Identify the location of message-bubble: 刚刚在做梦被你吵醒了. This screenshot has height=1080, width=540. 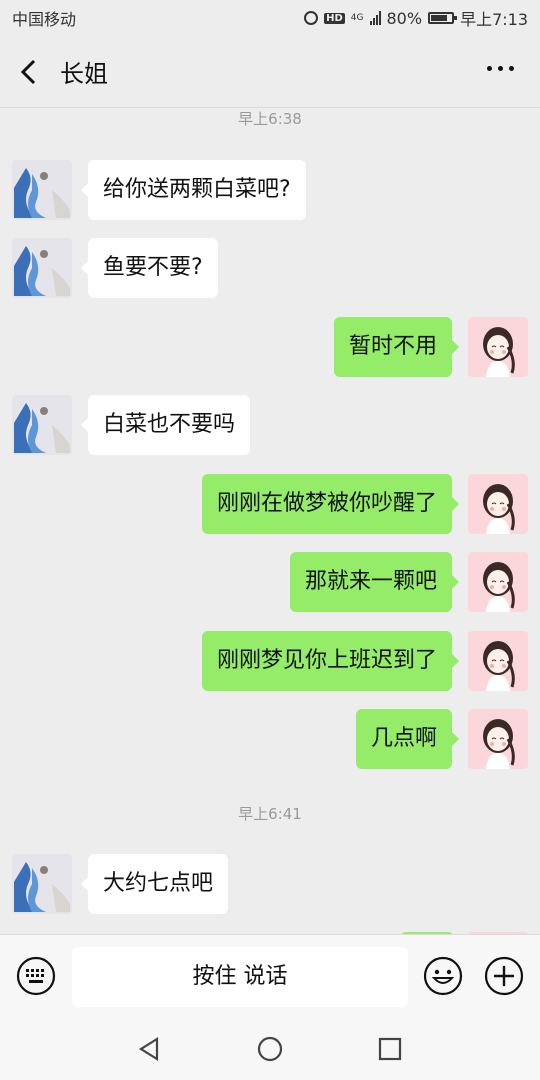
(330, 504).